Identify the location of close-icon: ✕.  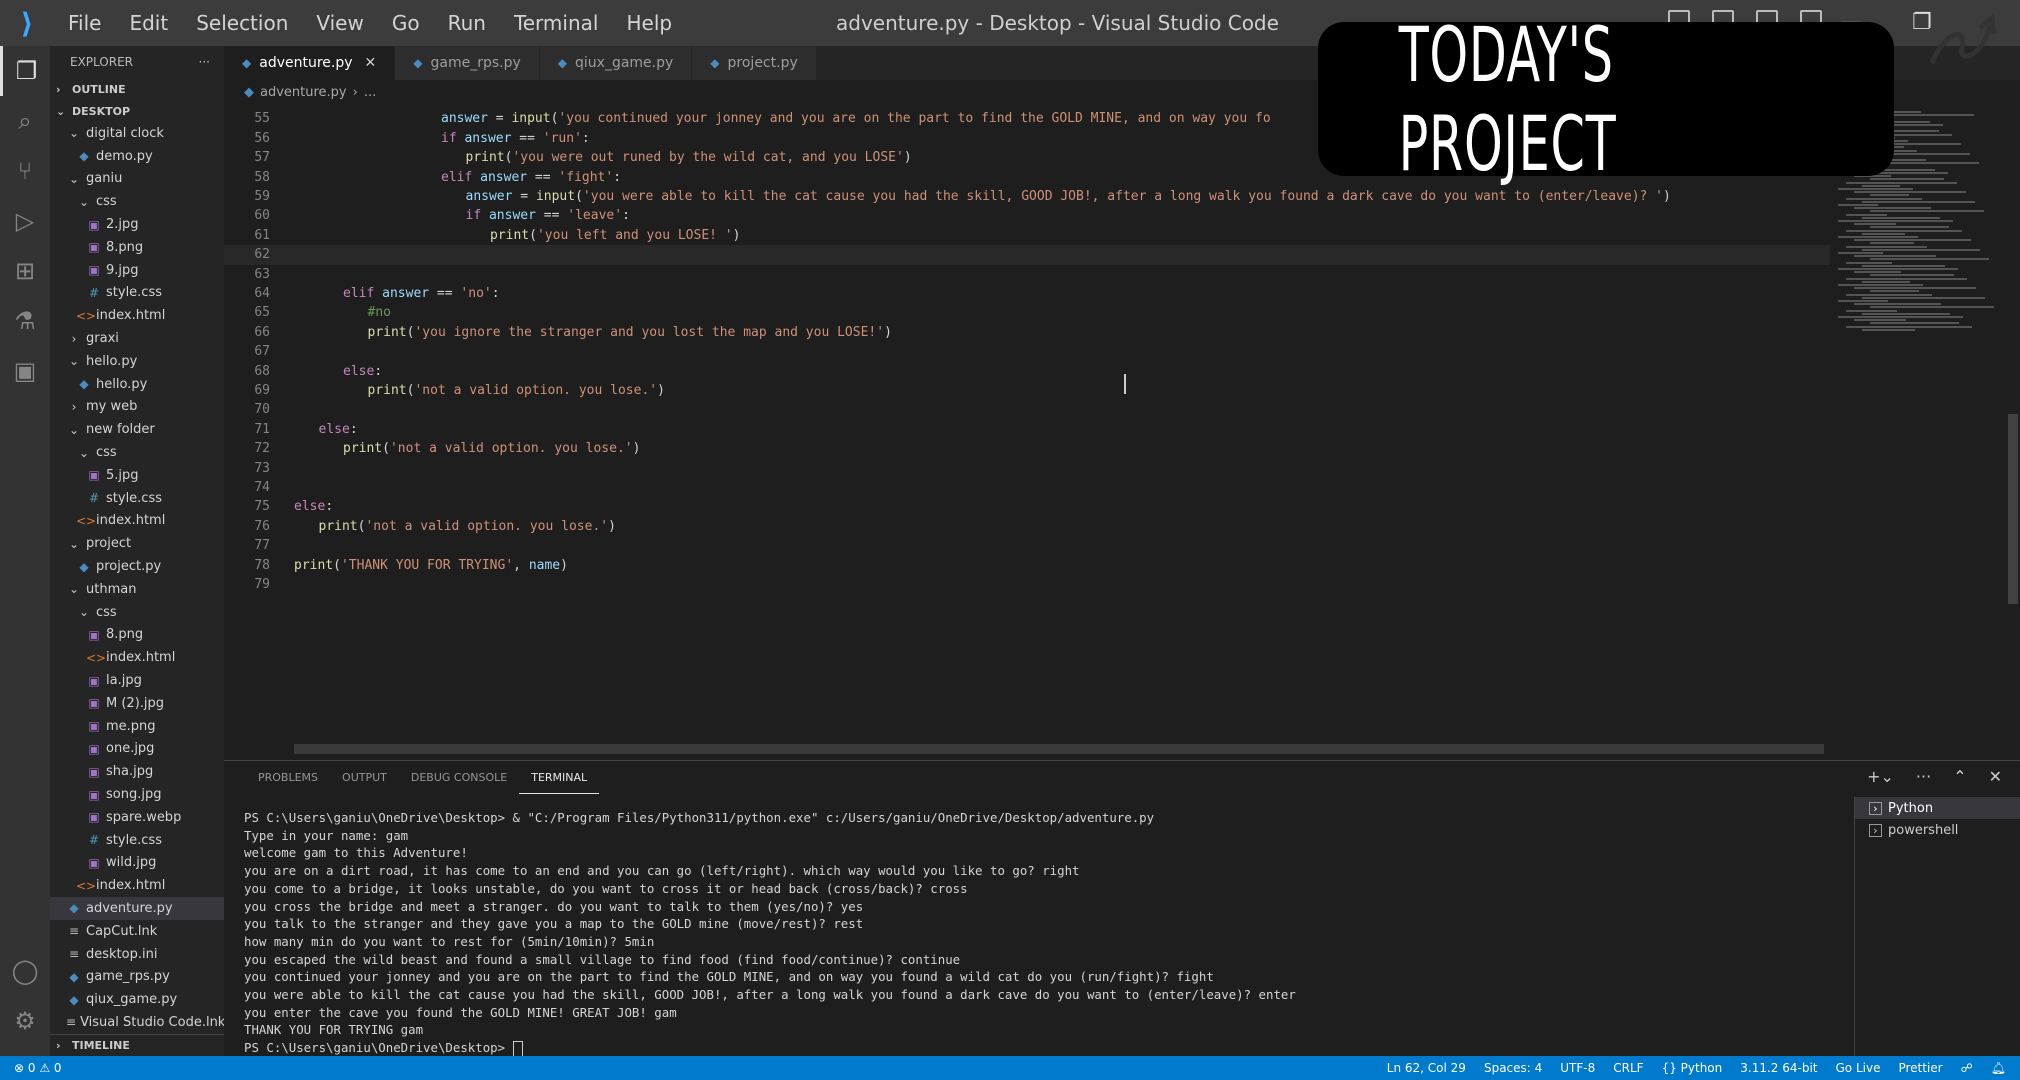
(371, 63).